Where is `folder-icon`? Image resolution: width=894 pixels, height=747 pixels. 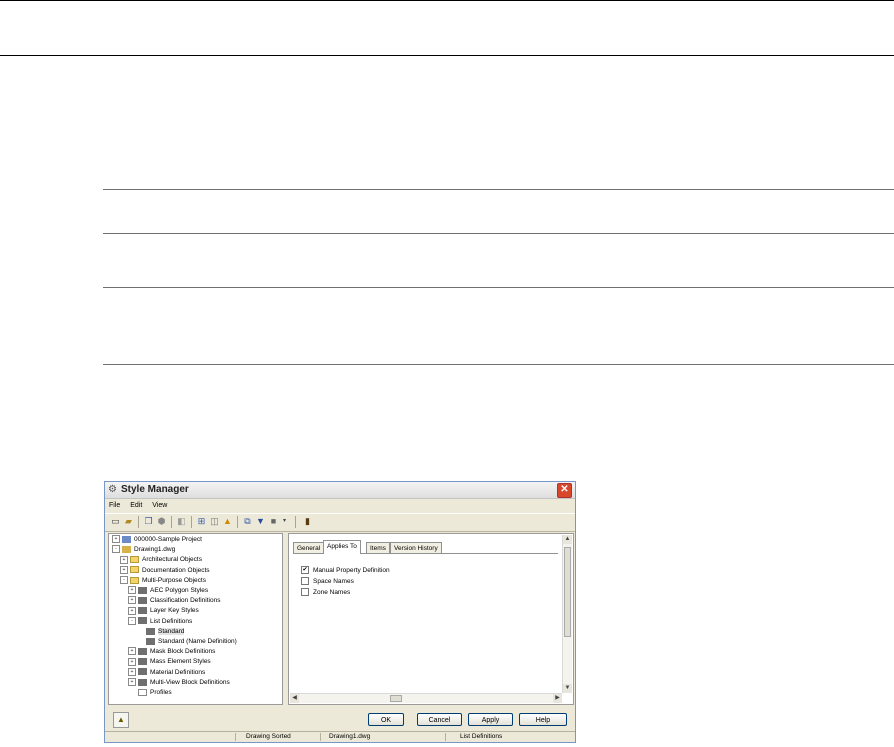
folder-icon is located at coordinates (134, 560).